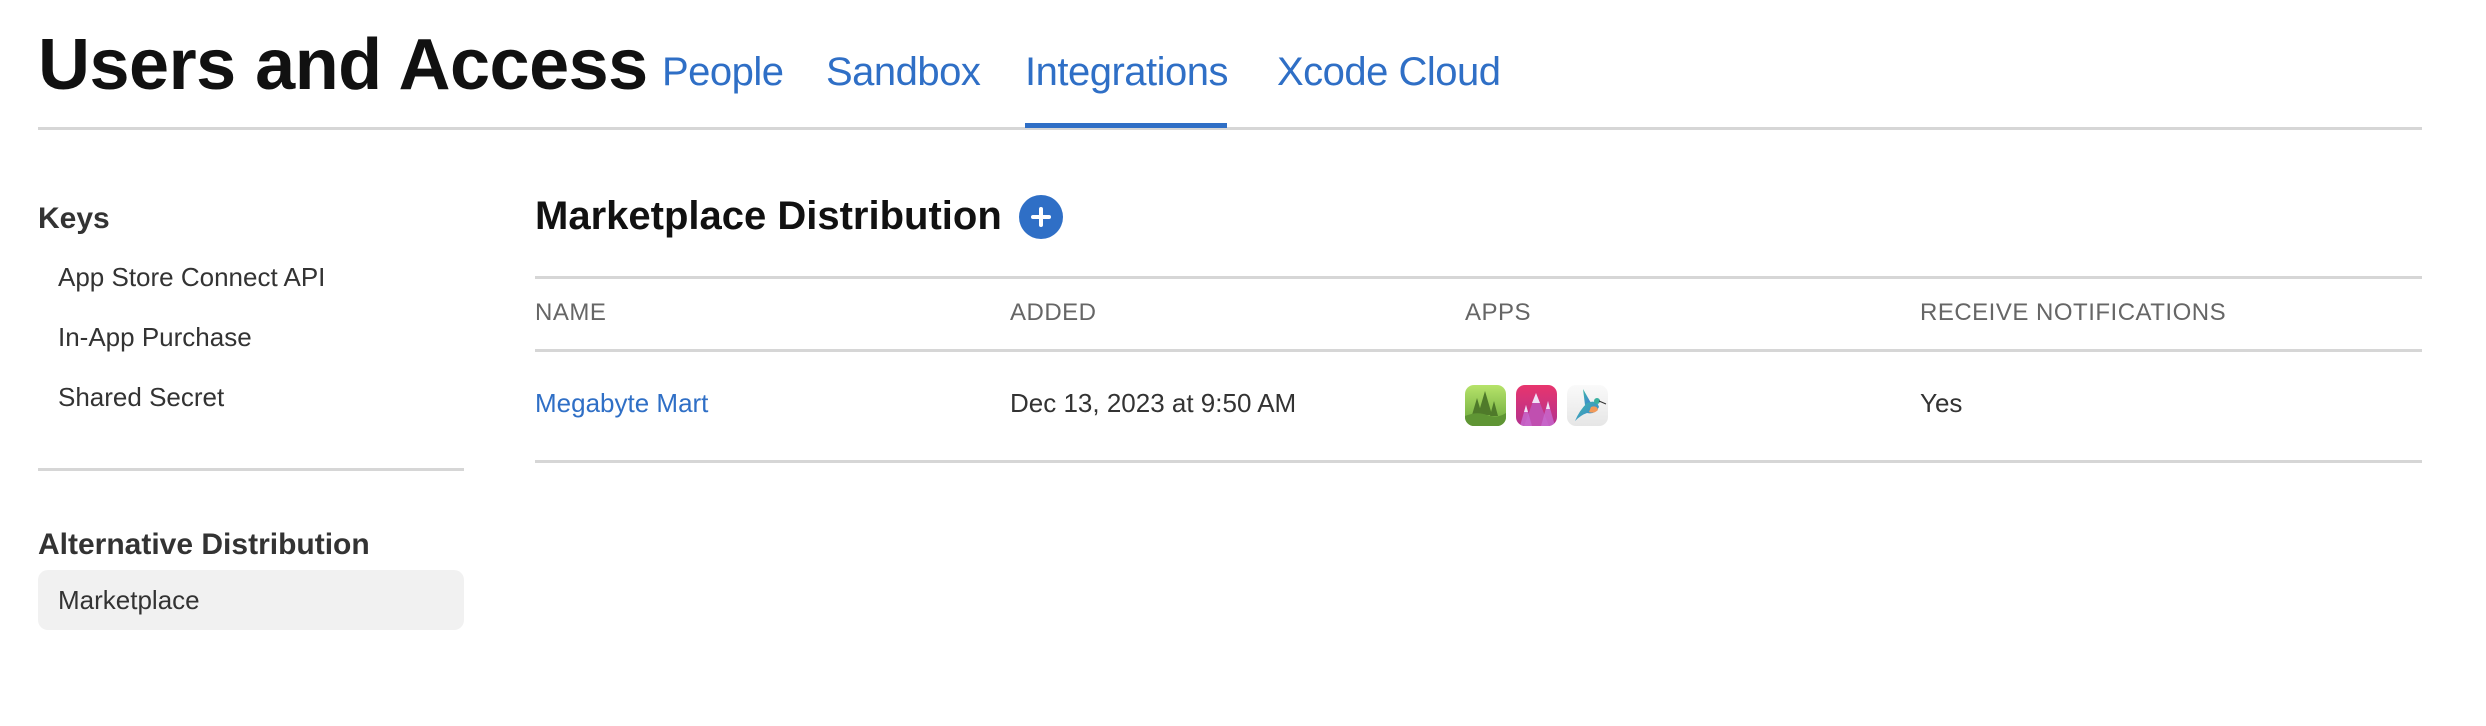  Describe the element at coordinates (2073, 313) in the screenshot. I see `column-header-receive-notifications: RECEIVE NOTIFICATIONS` at that location.